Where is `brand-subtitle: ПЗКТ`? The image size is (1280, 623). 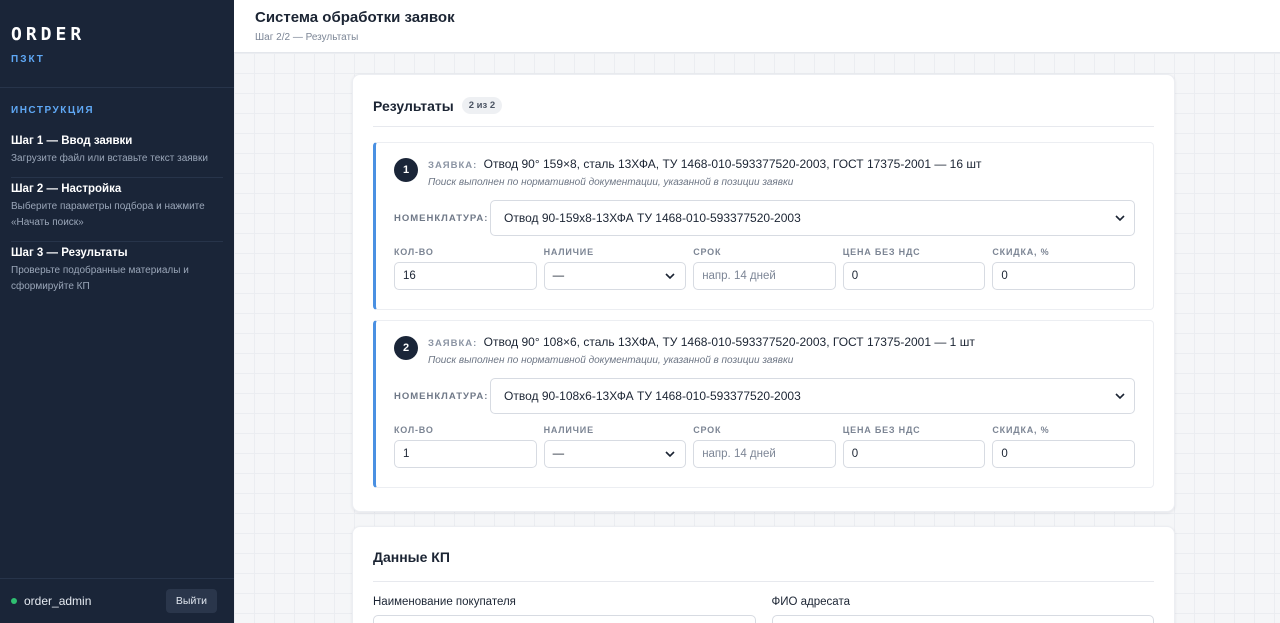 brand-subtitle: ПЗКТ is located at coordinates (28, 59).